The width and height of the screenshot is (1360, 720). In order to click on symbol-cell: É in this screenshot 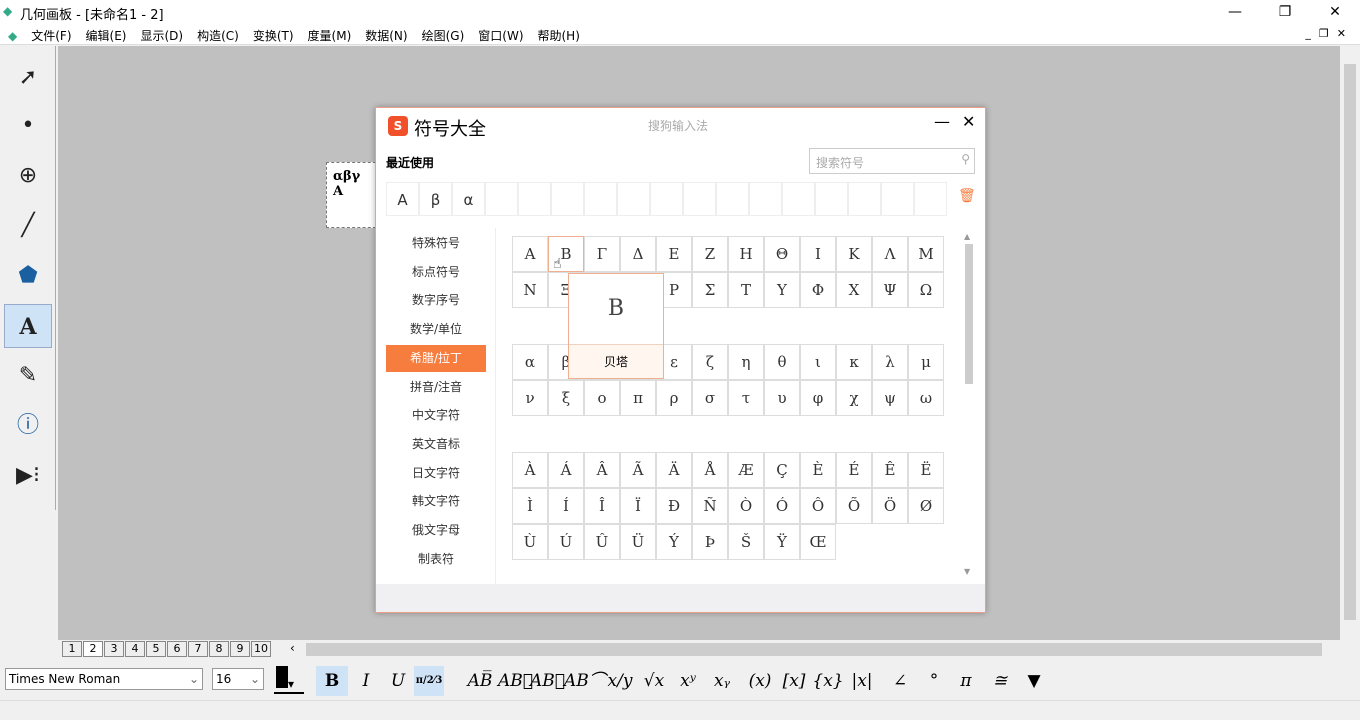, I will do `click(854, 470)`.